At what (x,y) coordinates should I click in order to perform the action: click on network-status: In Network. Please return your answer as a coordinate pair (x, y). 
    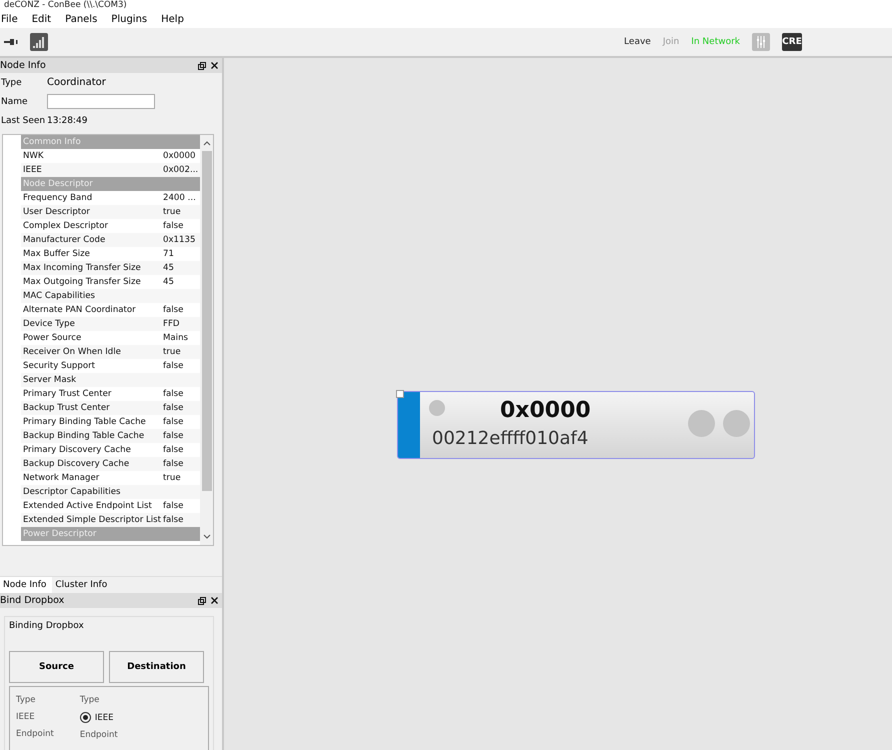
    Looking at the image, I should click on (715, 42).